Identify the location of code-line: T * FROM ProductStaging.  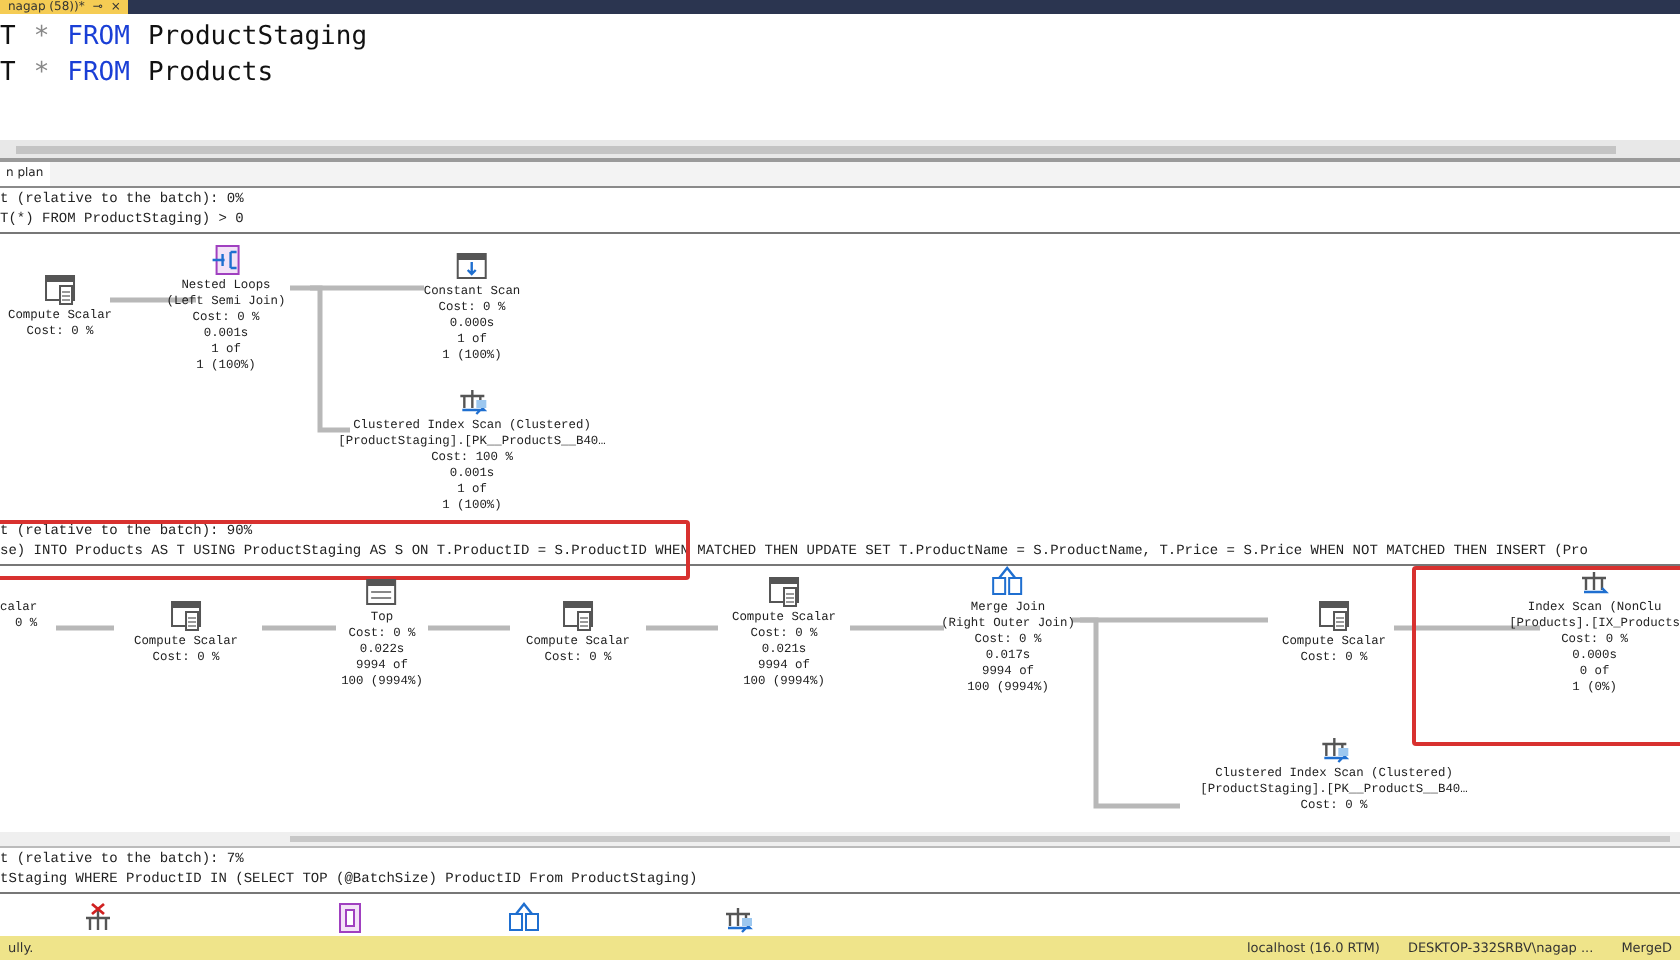
(185, 38).